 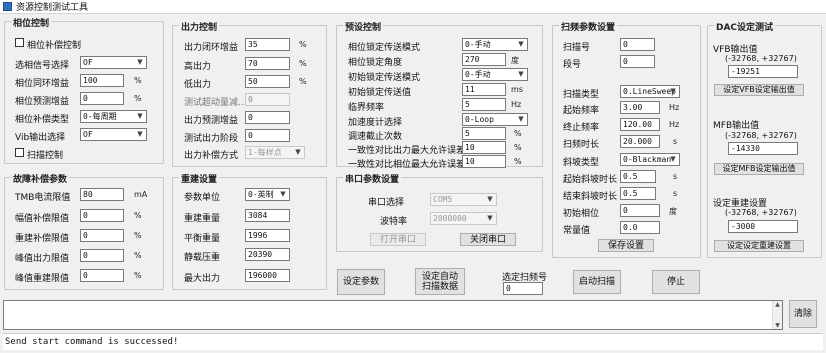 What do you see at coordinates (515, 60) in the screenshot?
I see `phase-lock-angle-unit: 度` at bounding box center [515, 60].